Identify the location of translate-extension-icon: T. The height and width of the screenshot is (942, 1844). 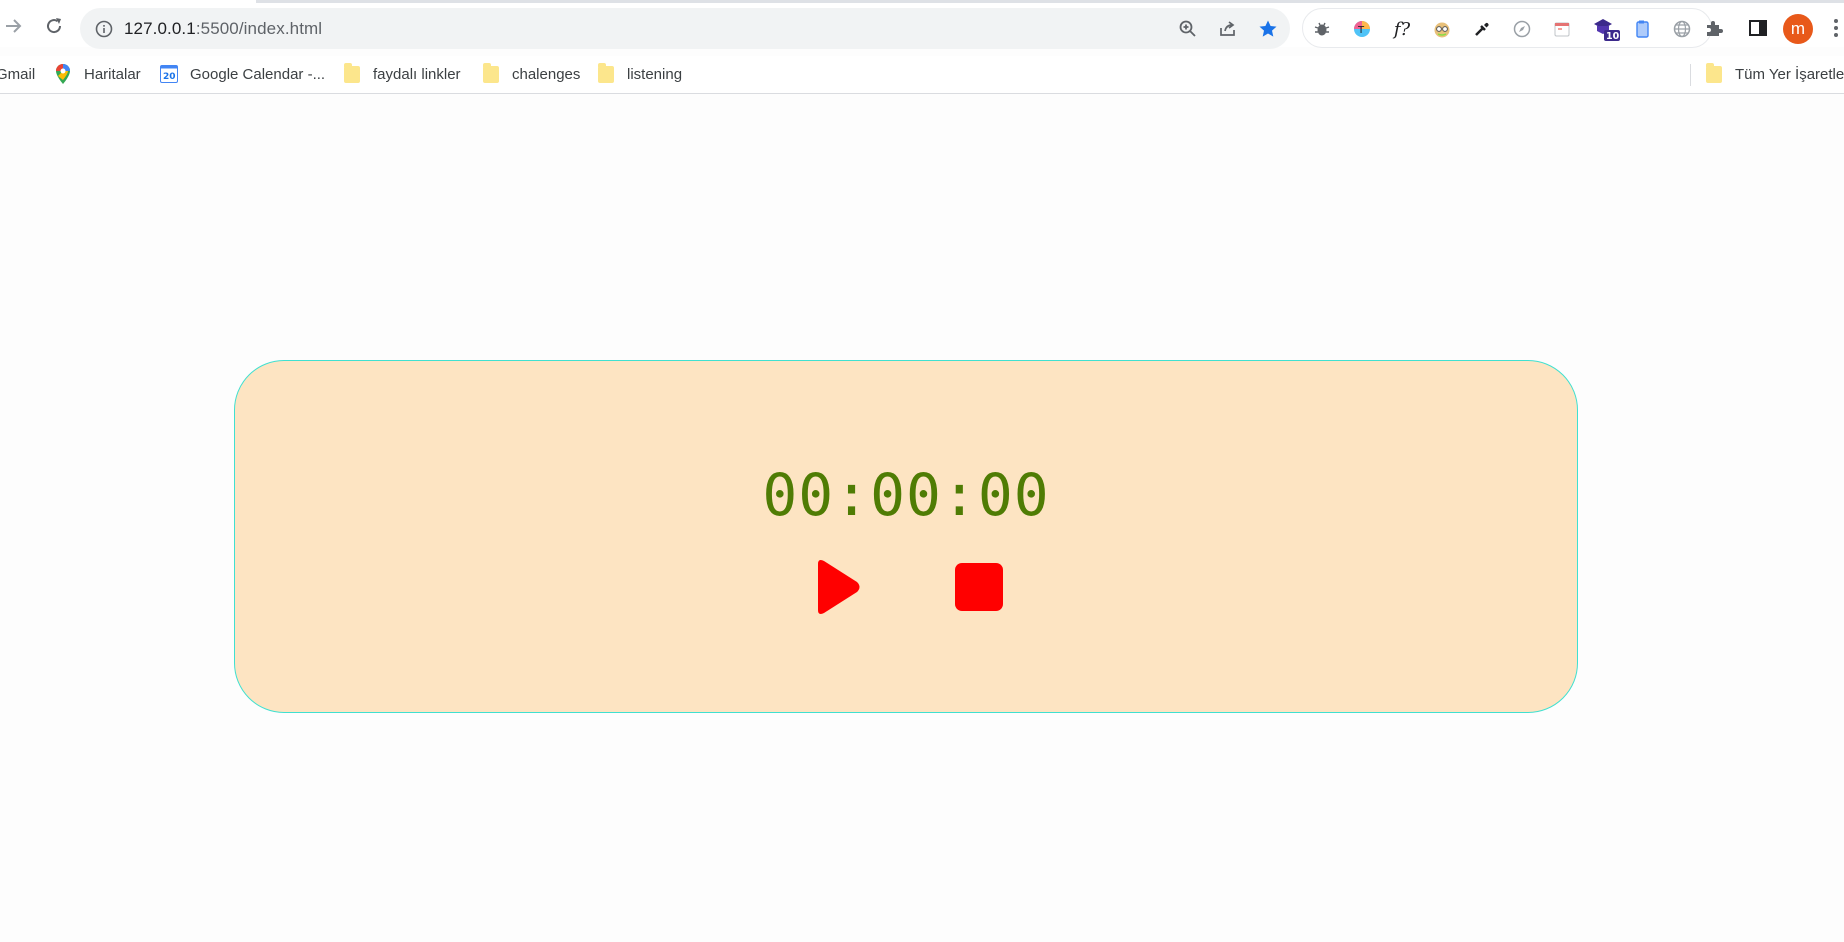
(1362, 29).